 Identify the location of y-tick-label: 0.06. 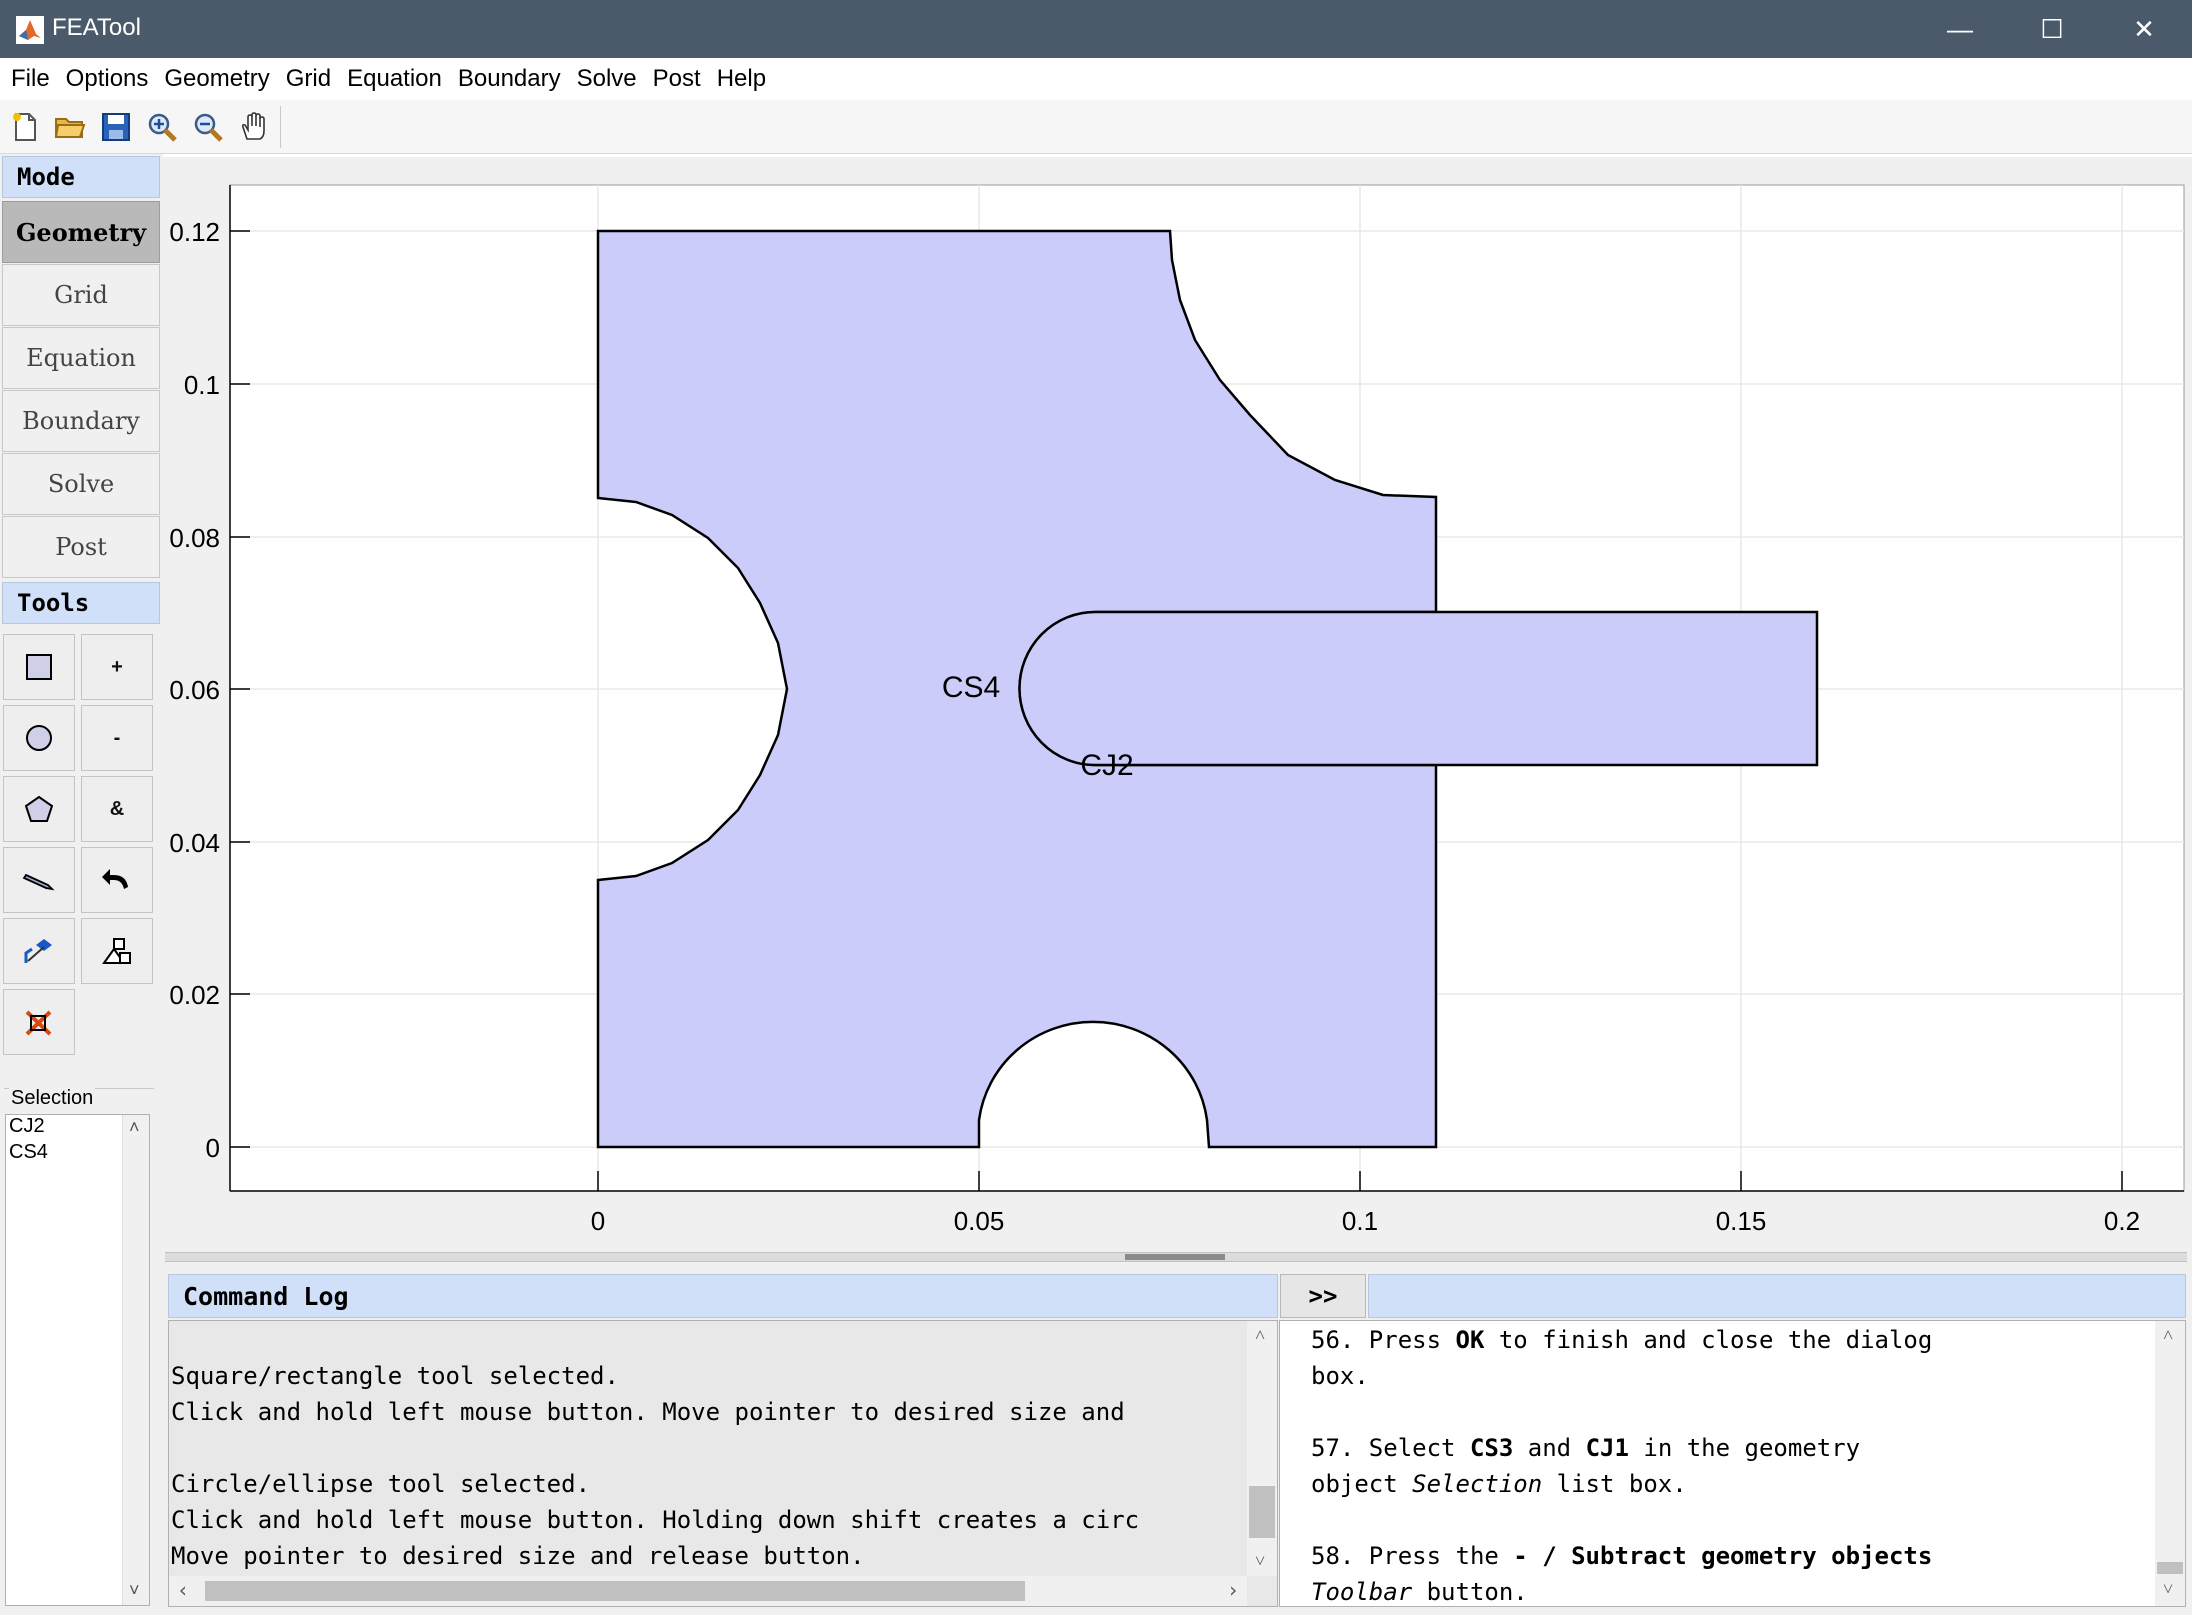
(194, 690).